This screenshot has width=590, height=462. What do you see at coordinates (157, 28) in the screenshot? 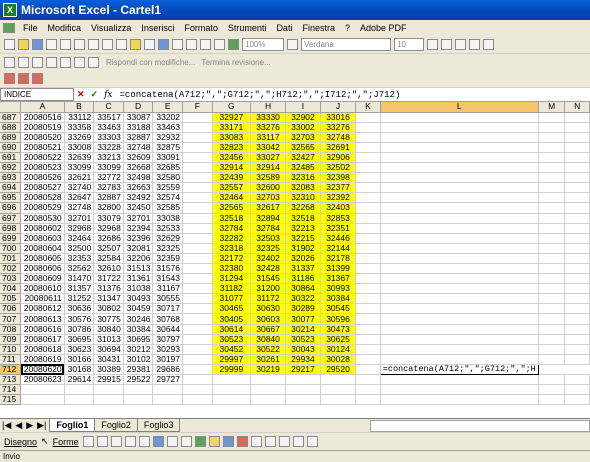
I see `menu-inserisci: Inserisci` at bounding box center [157, 28].